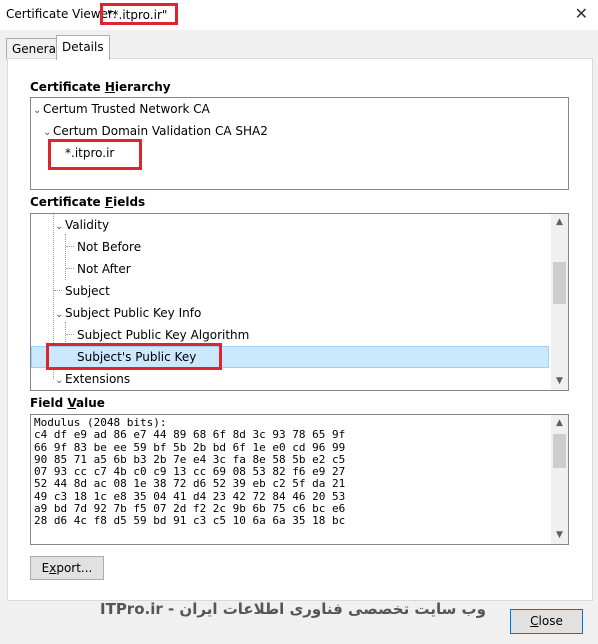 This screenshot has width=598, height=644. Describe the element at coordinates (83, 47) in the screenshot. I see `tab-details: Details` at that location.